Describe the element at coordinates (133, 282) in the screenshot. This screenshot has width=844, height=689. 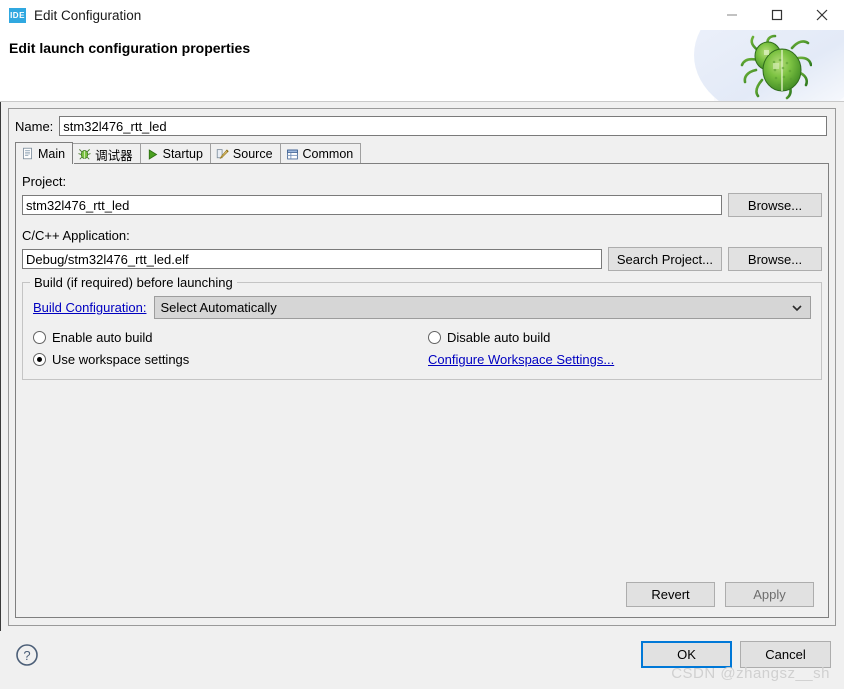
I see `build-group-title: Build (if required) before launching` at that location.